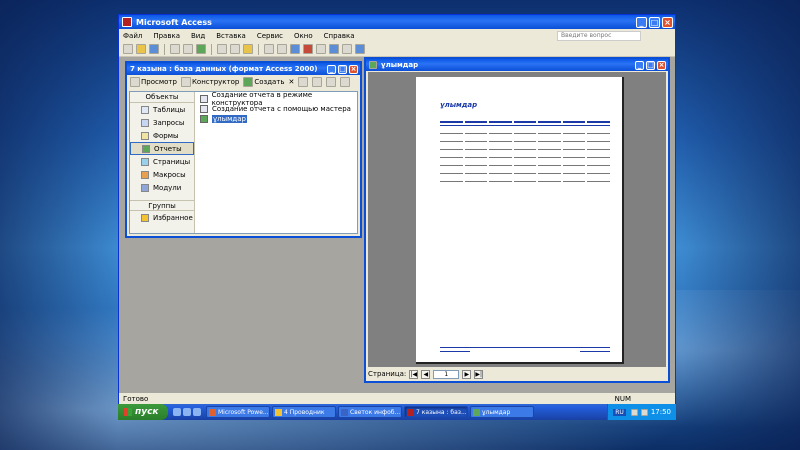 This screenshot has width=800, height=450. I want to click on object-queries: Запросы, so click(162, 122).